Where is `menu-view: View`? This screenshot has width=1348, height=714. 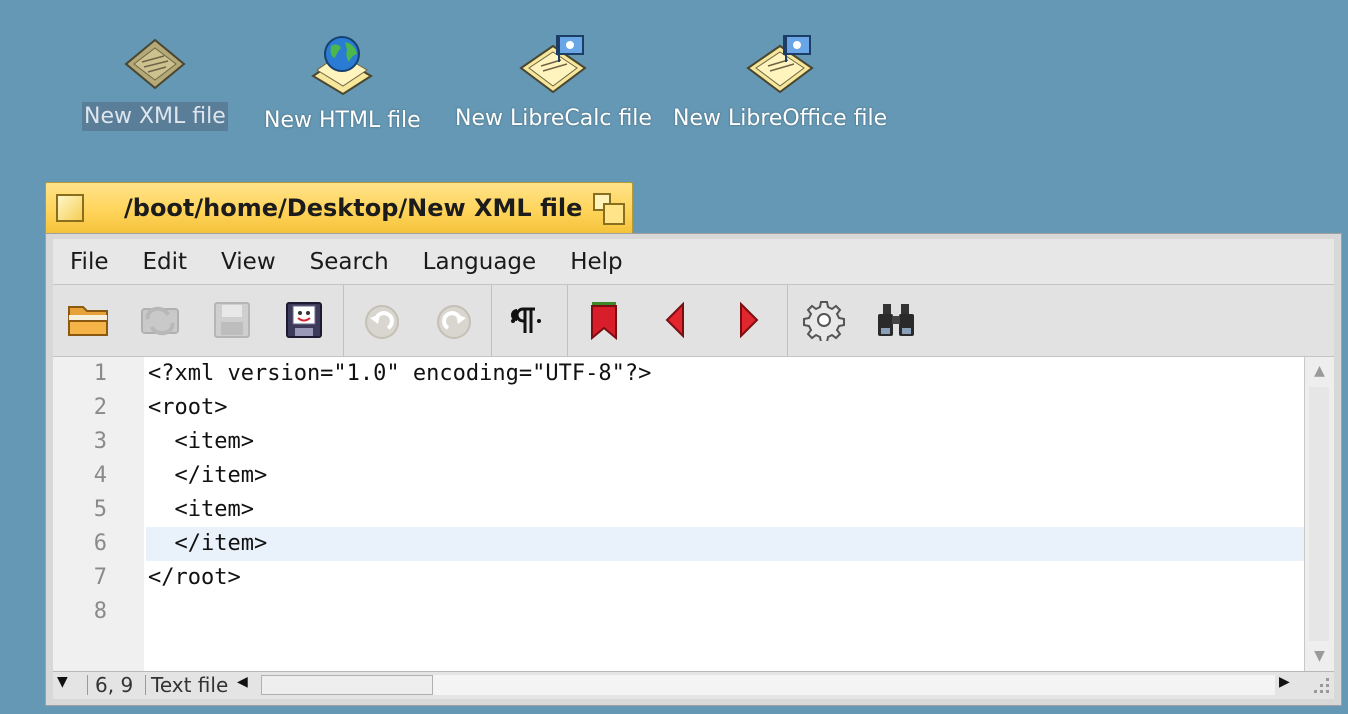 menu-view: View is located at coordinates (248, 262).